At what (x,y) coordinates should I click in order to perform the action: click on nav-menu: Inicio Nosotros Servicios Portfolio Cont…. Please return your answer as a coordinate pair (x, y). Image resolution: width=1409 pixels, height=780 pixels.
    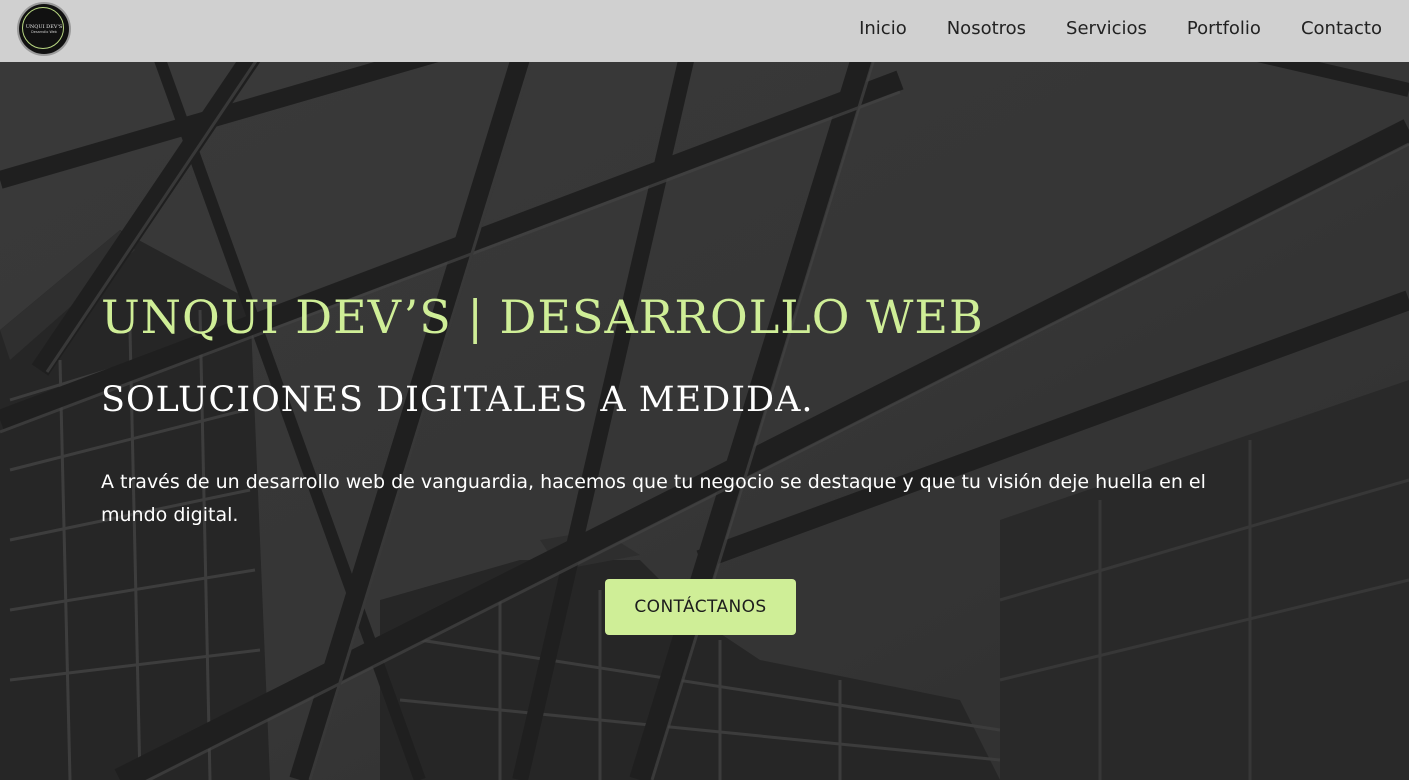
    Looking at the image, I should click on (1100, 28).